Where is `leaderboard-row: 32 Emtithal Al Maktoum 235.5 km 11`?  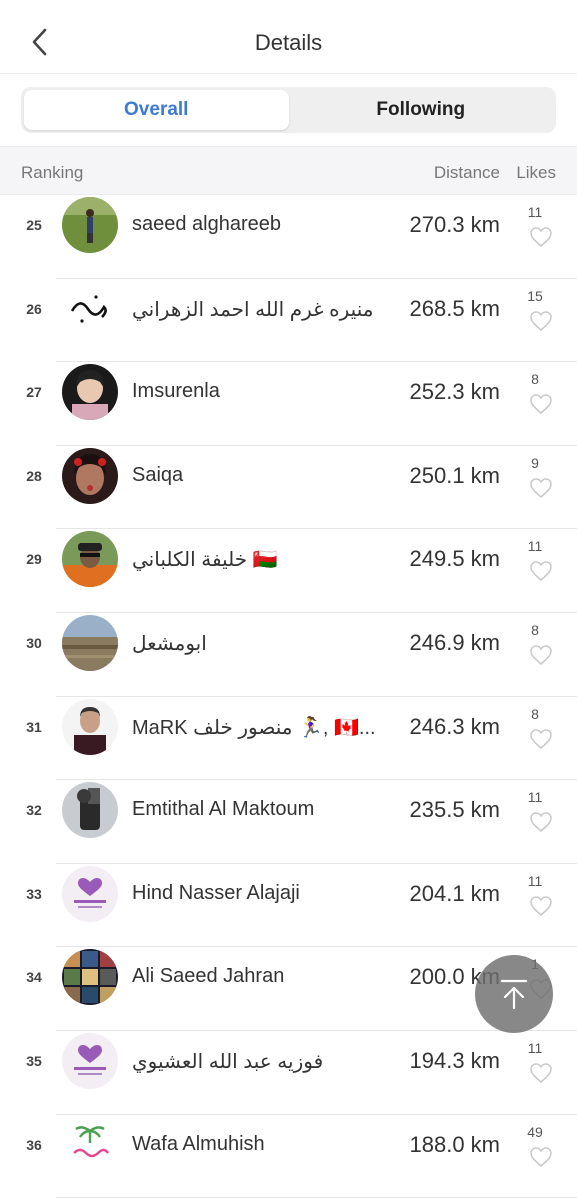
leaderboard-row: 32 Emtithal Al Maktoum 235.5 km 11 is located at coordinates (288, 822).